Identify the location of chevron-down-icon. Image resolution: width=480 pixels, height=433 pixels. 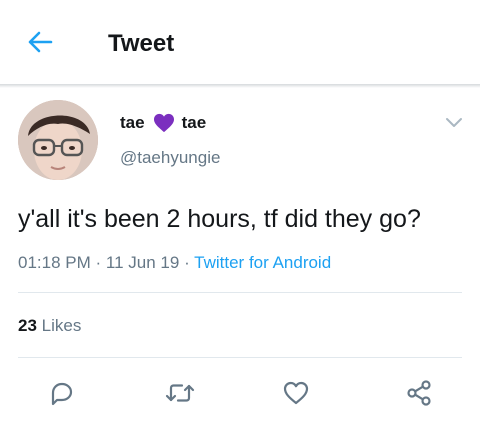
(454, 122).